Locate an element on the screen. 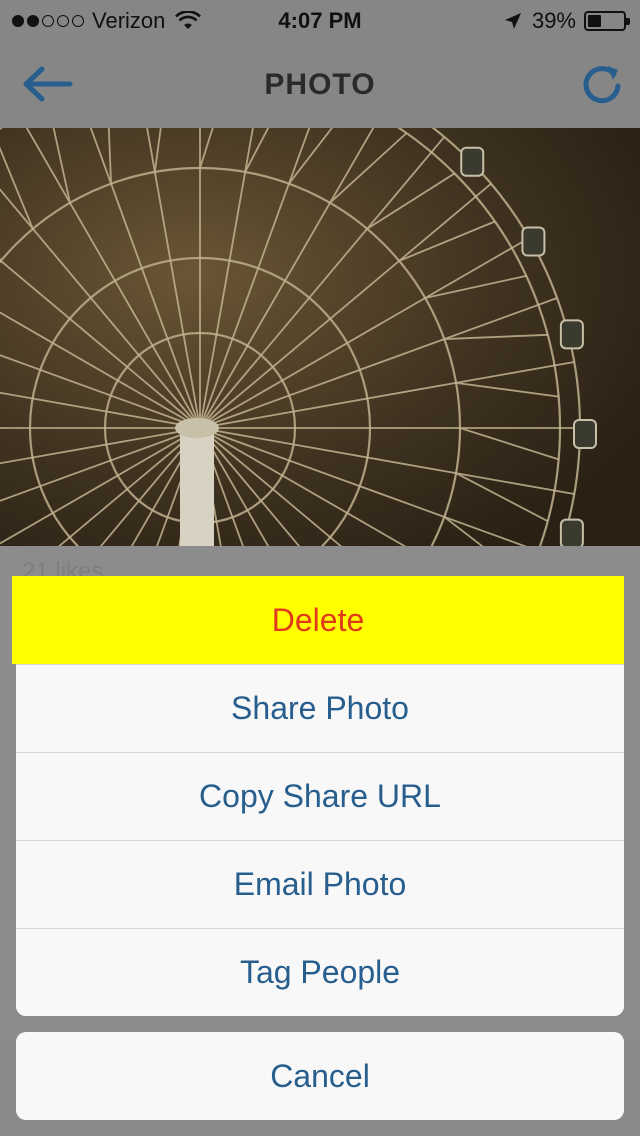  email-photo-button: Email Photo is located at coordinates (320, 884).